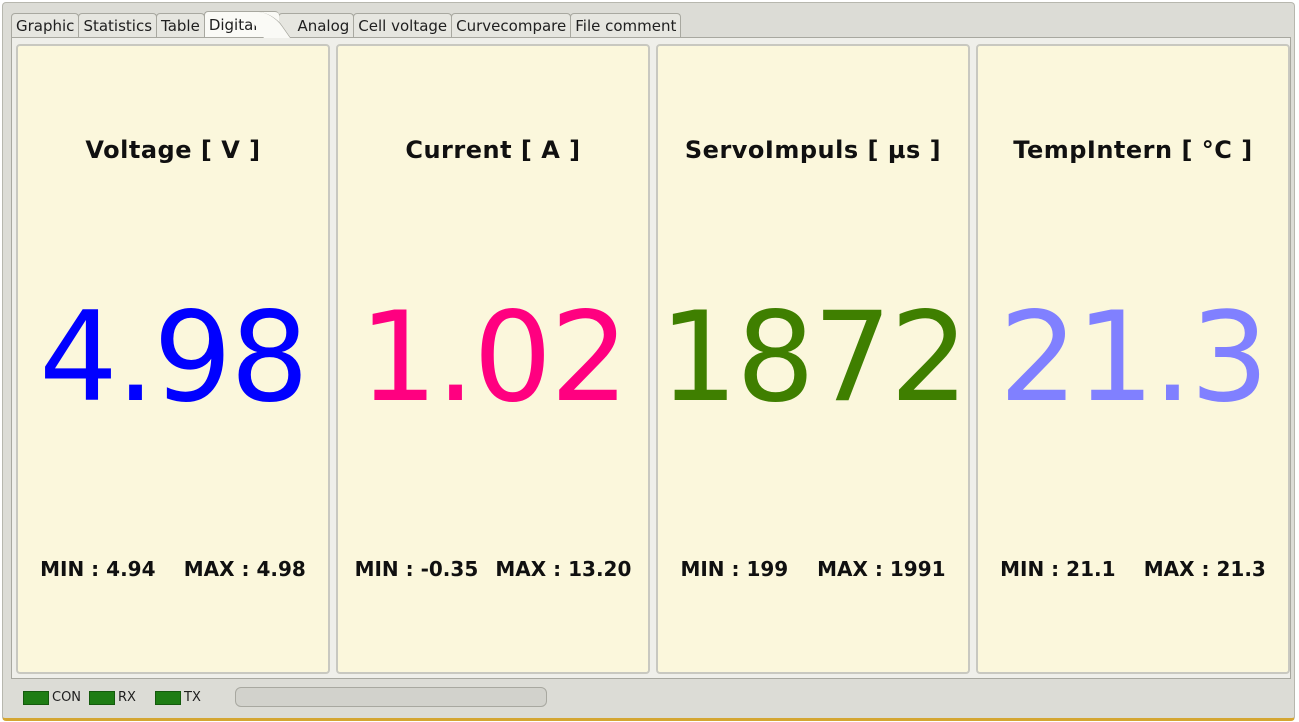  Describe the element at coordinates (1133, 569) in the screenshot. I see `min-max-row: MIN : 21.1 MAX : 21.3` at that location.